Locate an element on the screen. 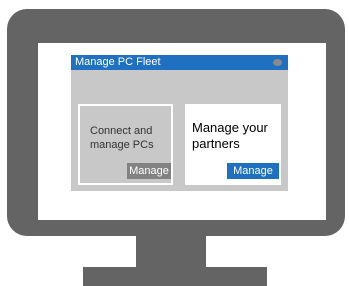 The width and height of the screenshot is (349, 286). card-description: Connect and manage PCs is located at coordinates (122, 138).